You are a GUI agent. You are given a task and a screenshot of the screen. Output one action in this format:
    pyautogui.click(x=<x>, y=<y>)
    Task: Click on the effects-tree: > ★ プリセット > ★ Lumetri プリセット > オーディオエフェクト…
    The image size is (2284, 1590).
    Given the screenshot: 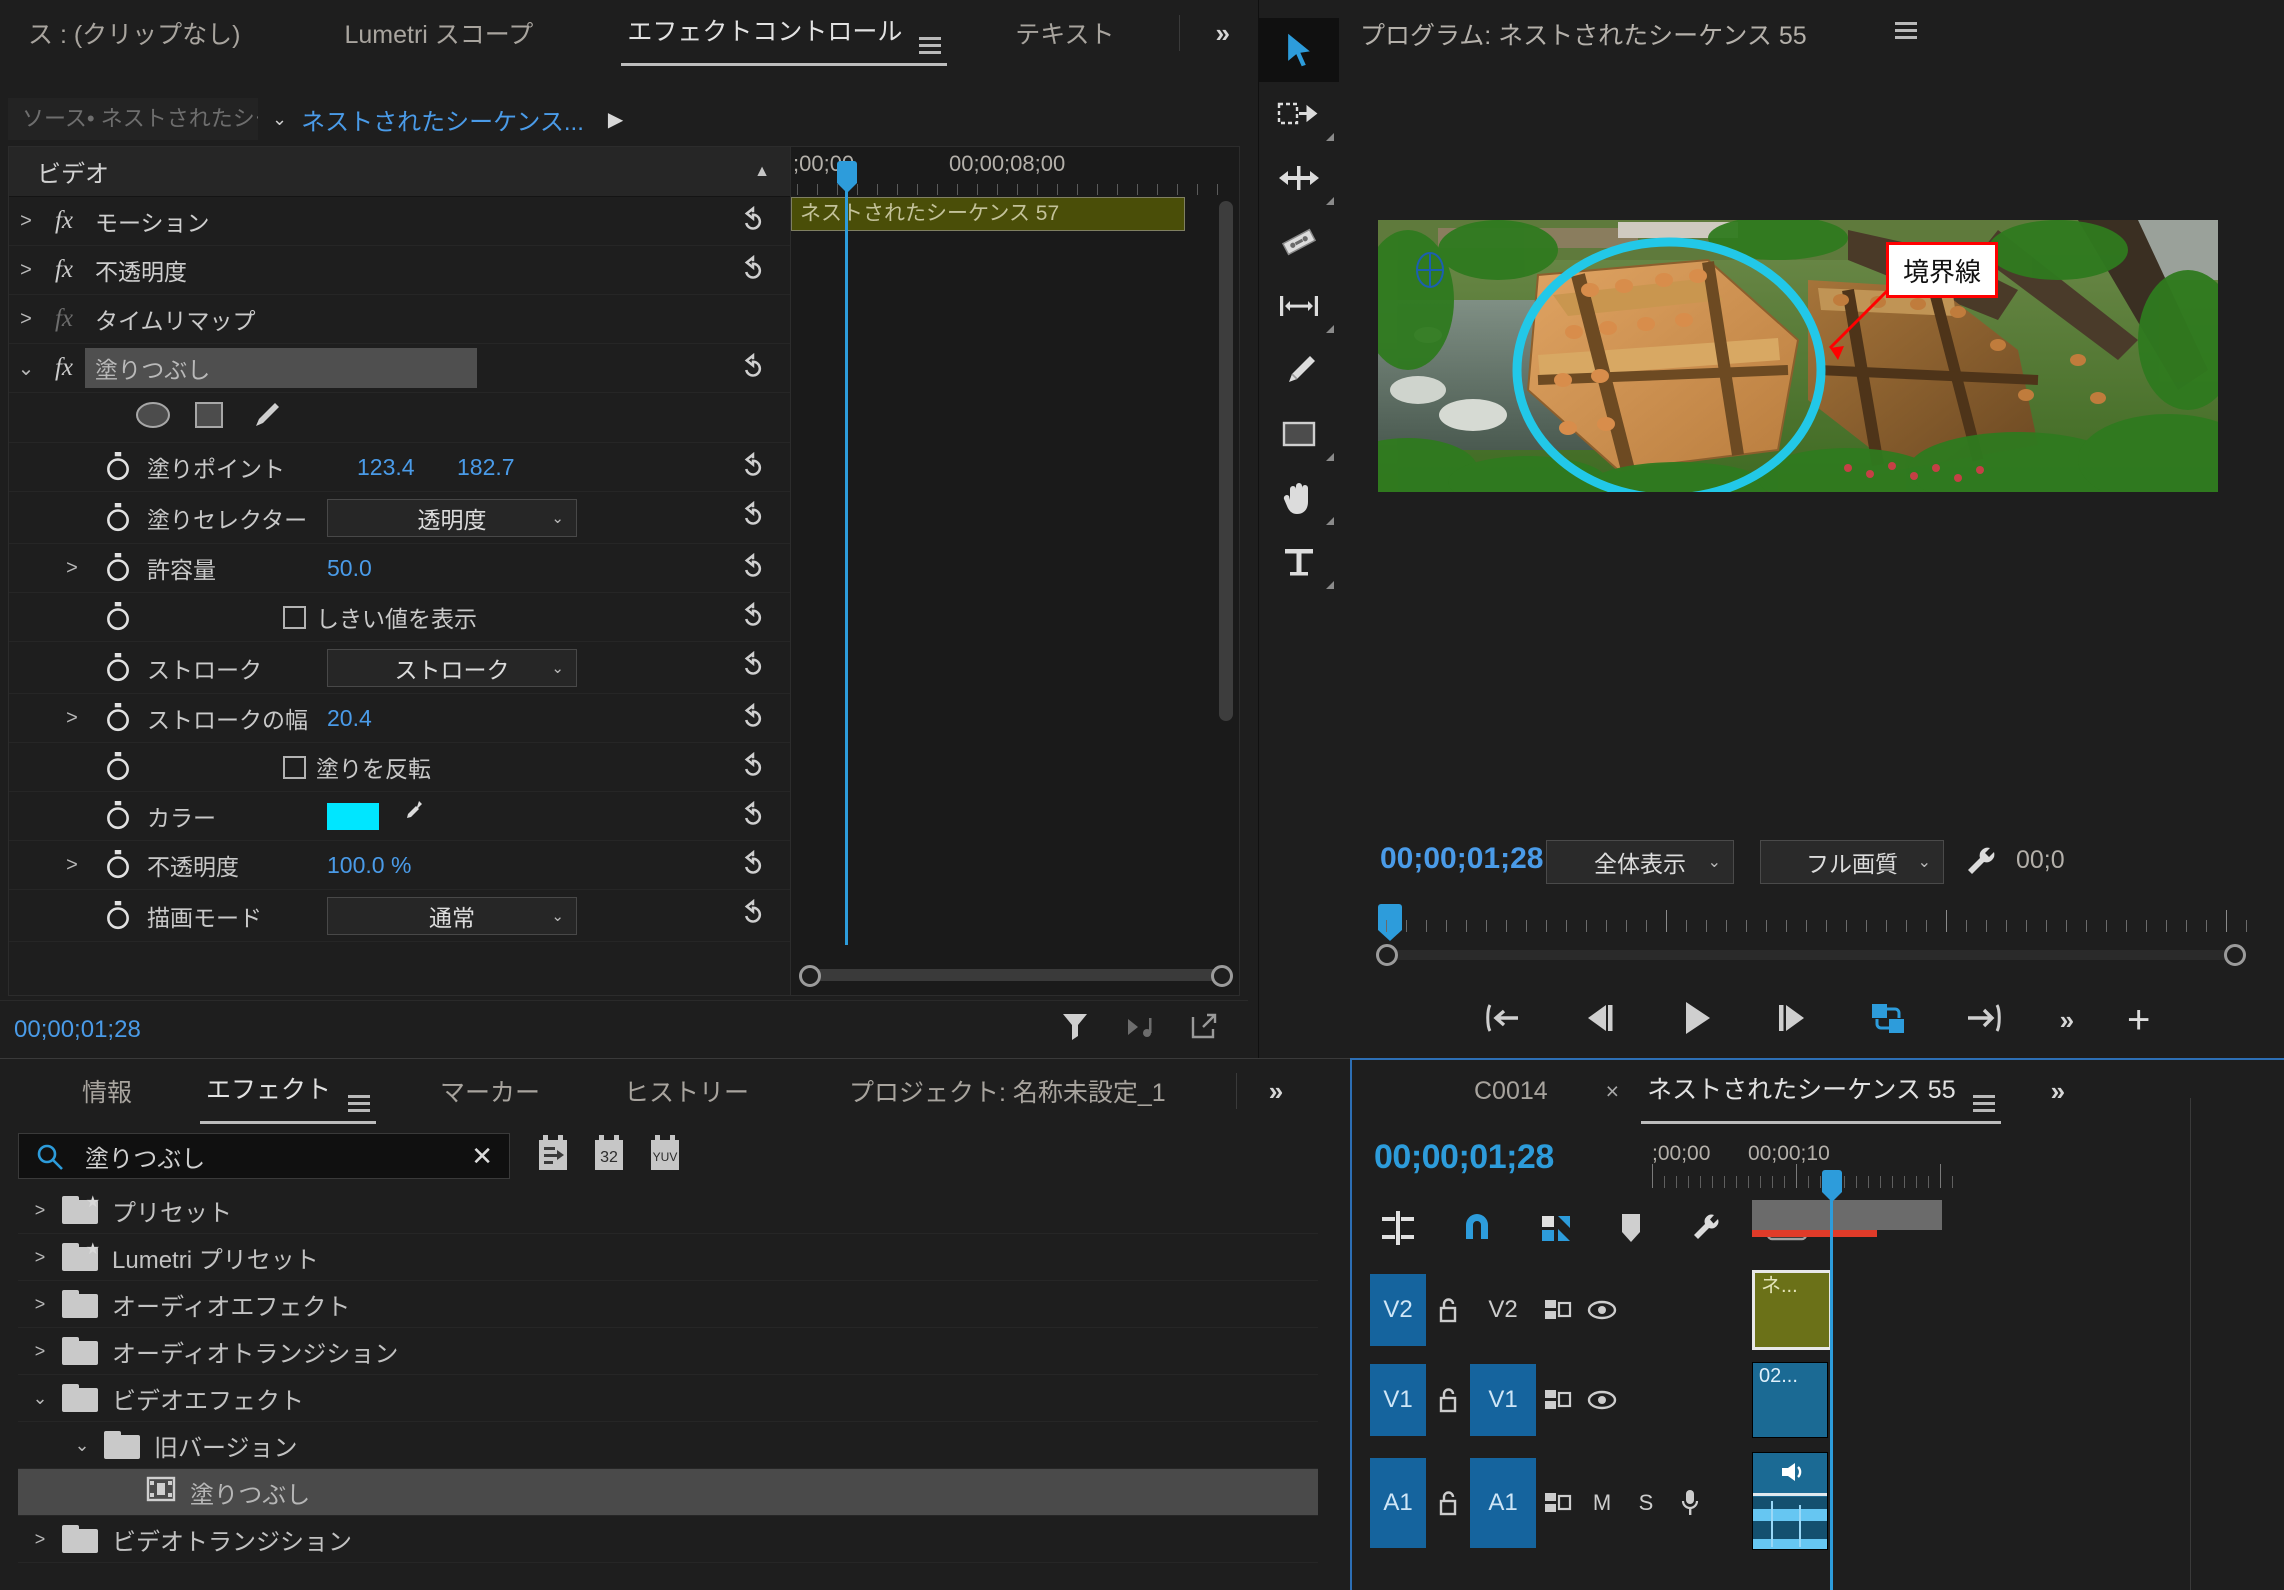 What is the action you would take?
    pyautogui.click(x=668, y=1387)
    